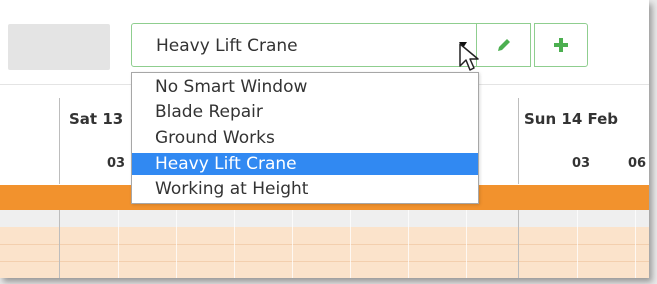  I want to click on pencil-icon, so click(503, 45).